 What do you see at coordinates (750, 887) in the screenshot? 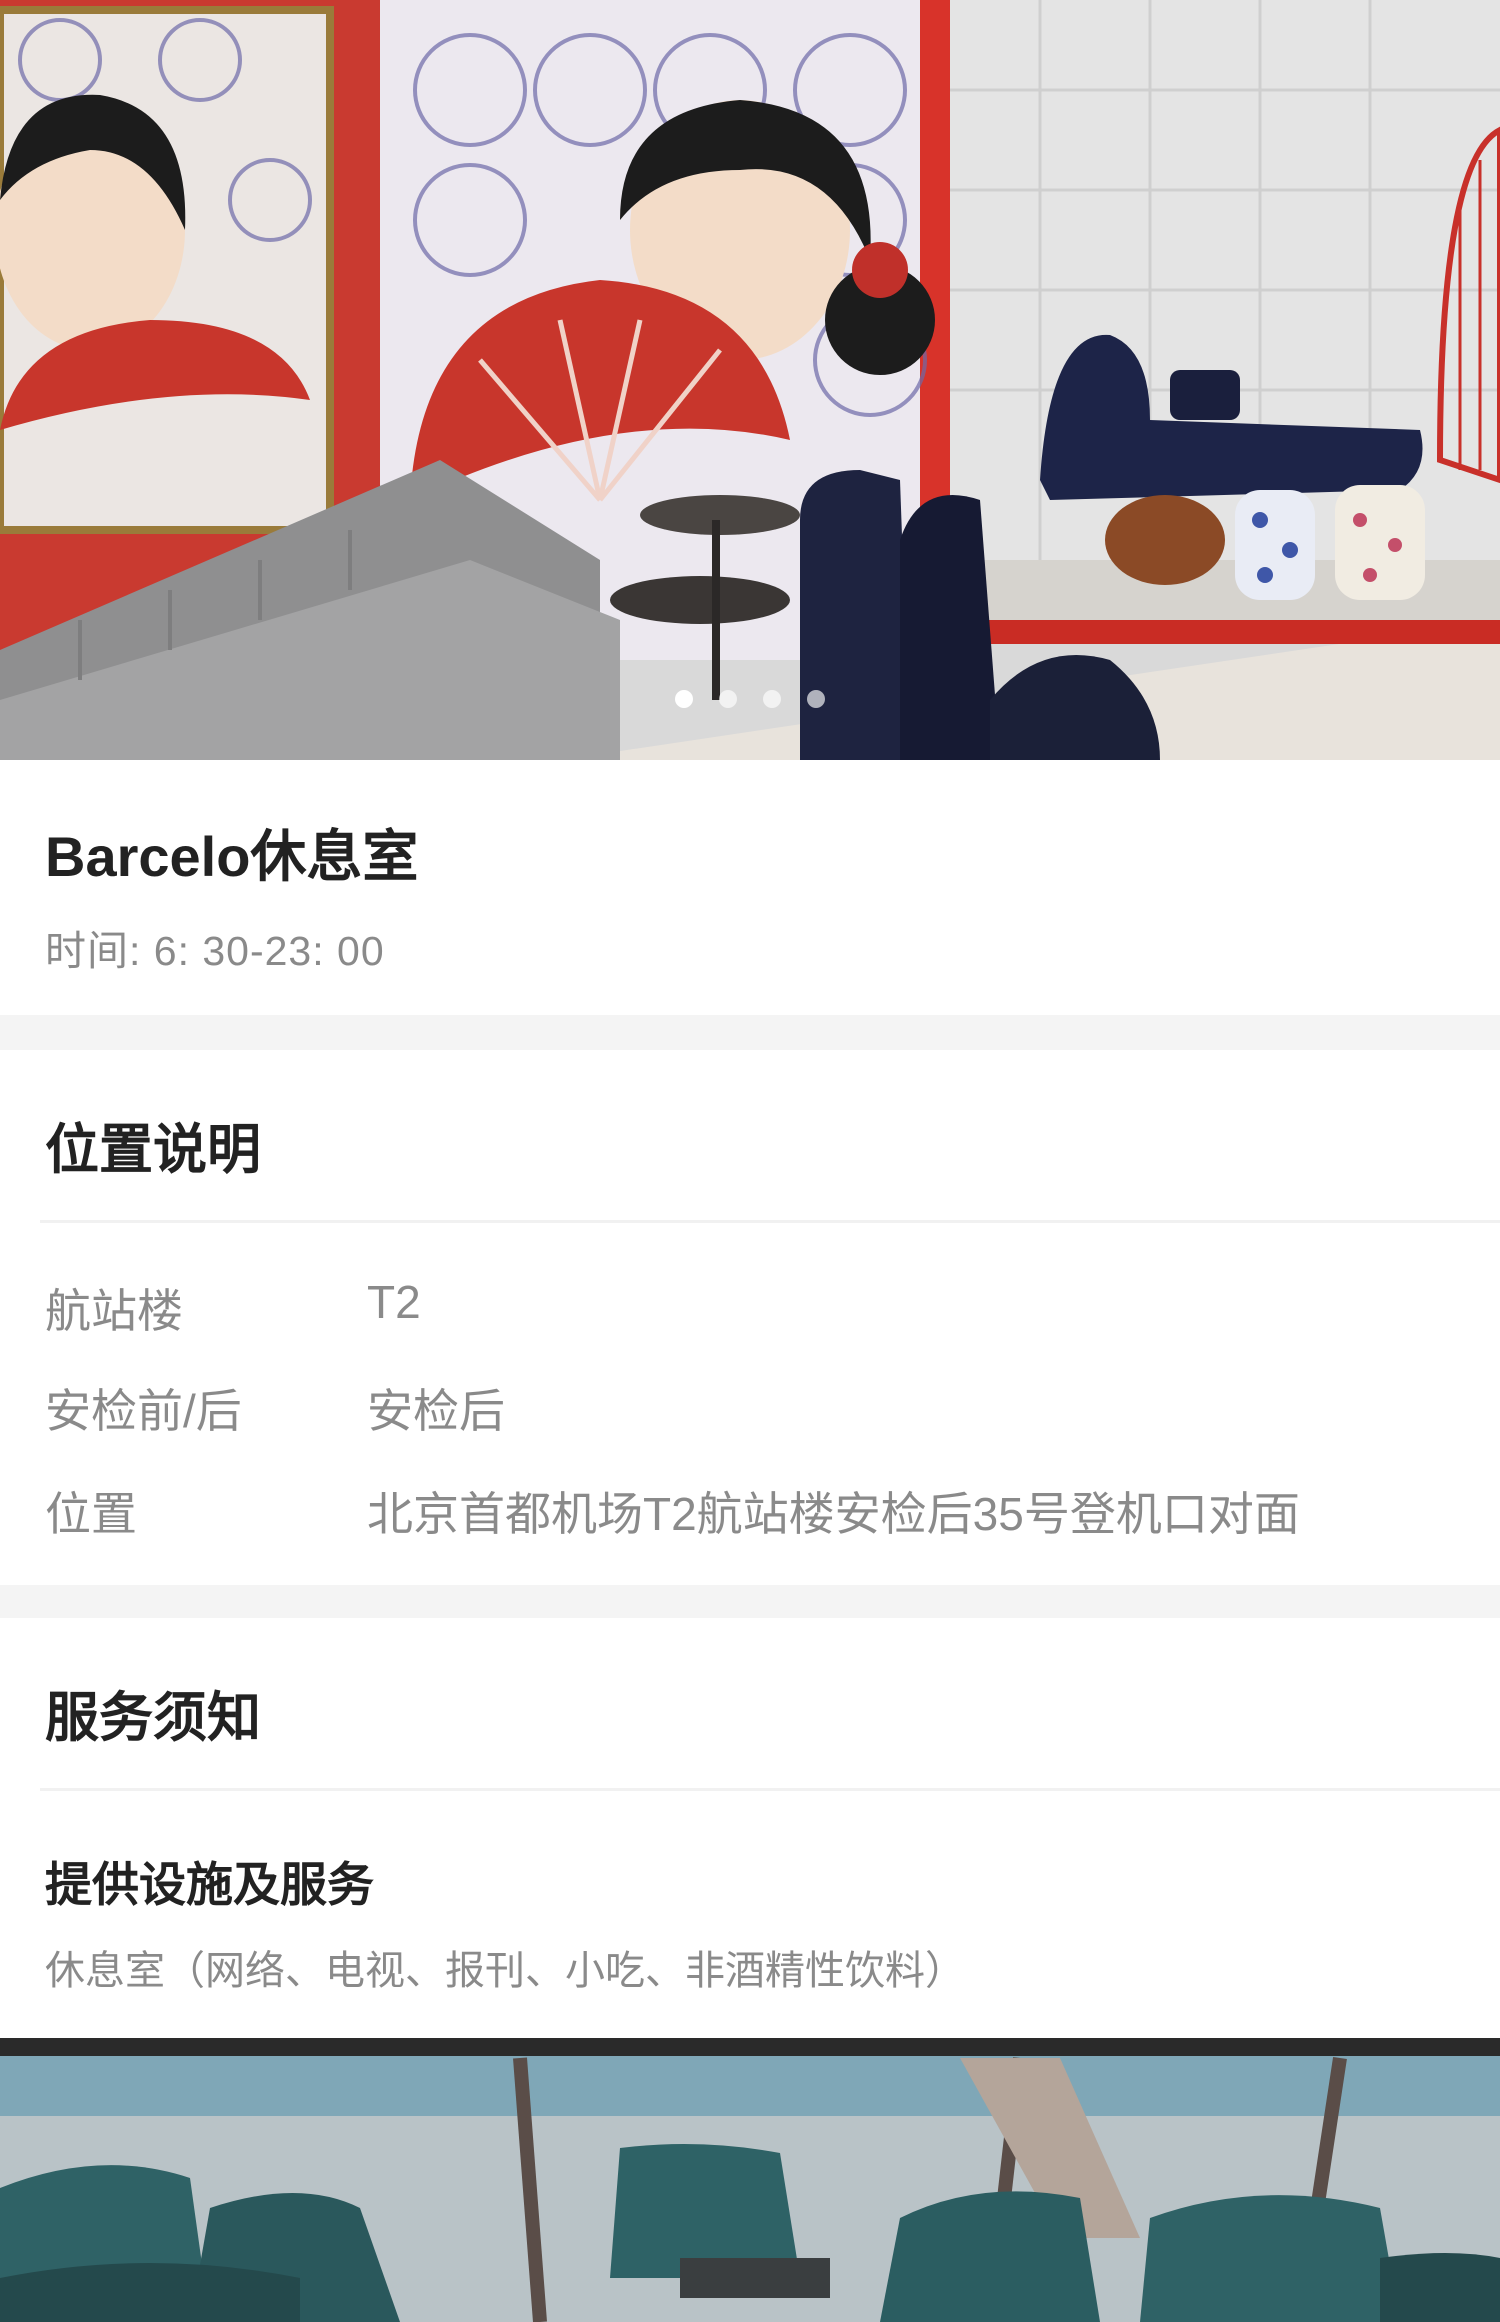
I see `lounge-info-card: Barcelo休息室 时间: 6: 30-23: 00` at bounding box center [750, 887].